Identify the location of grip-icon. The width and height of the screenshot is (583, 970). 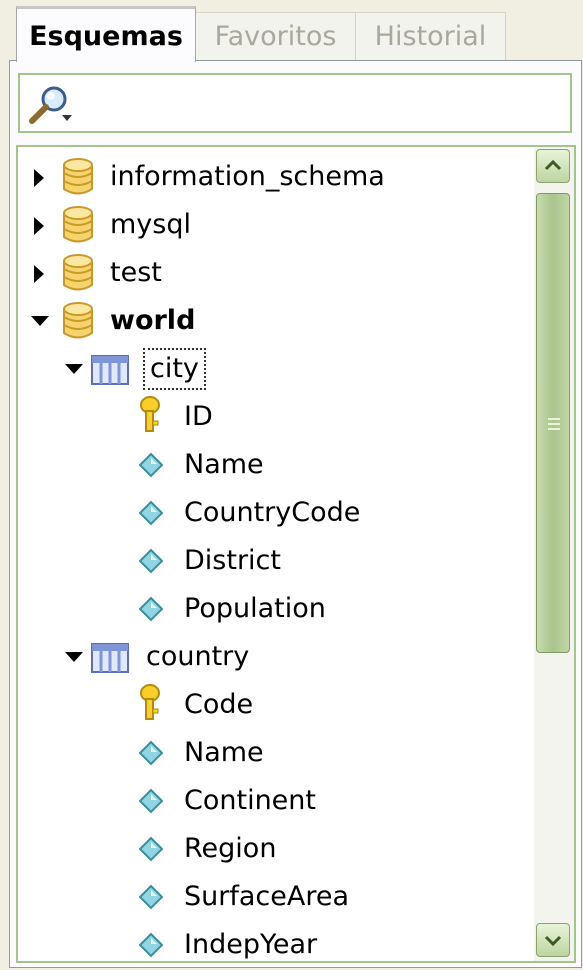
(554, 424).